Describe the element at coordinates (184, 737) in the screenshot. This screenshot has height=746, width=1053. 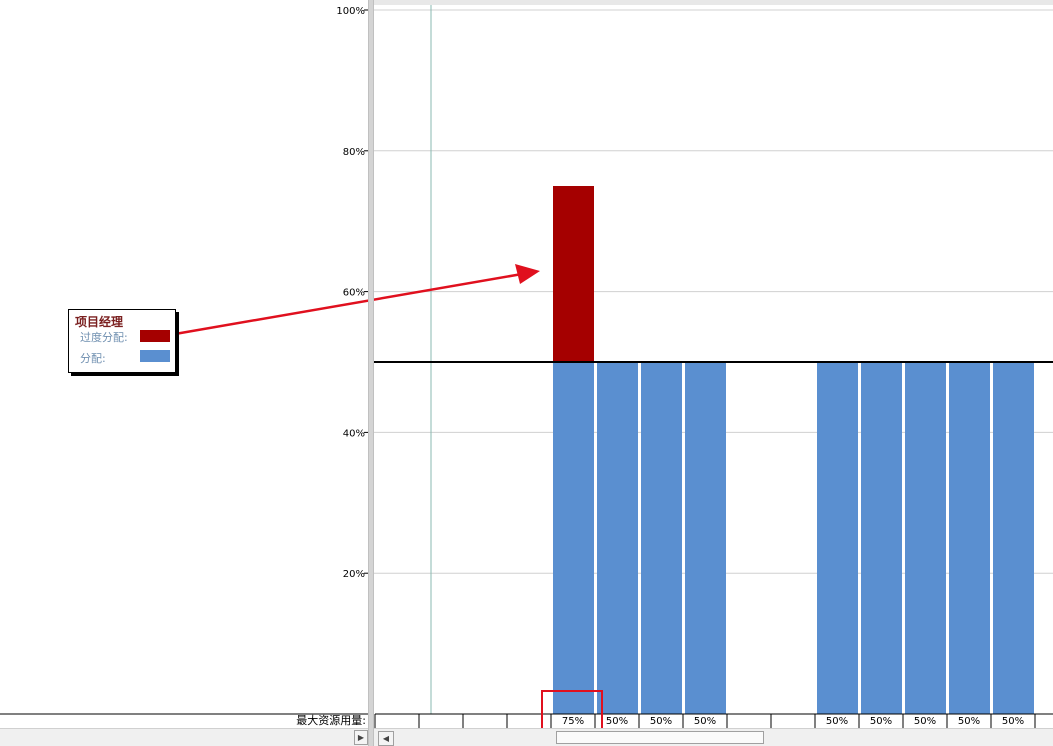
I see `left-scrollbar` at that location.